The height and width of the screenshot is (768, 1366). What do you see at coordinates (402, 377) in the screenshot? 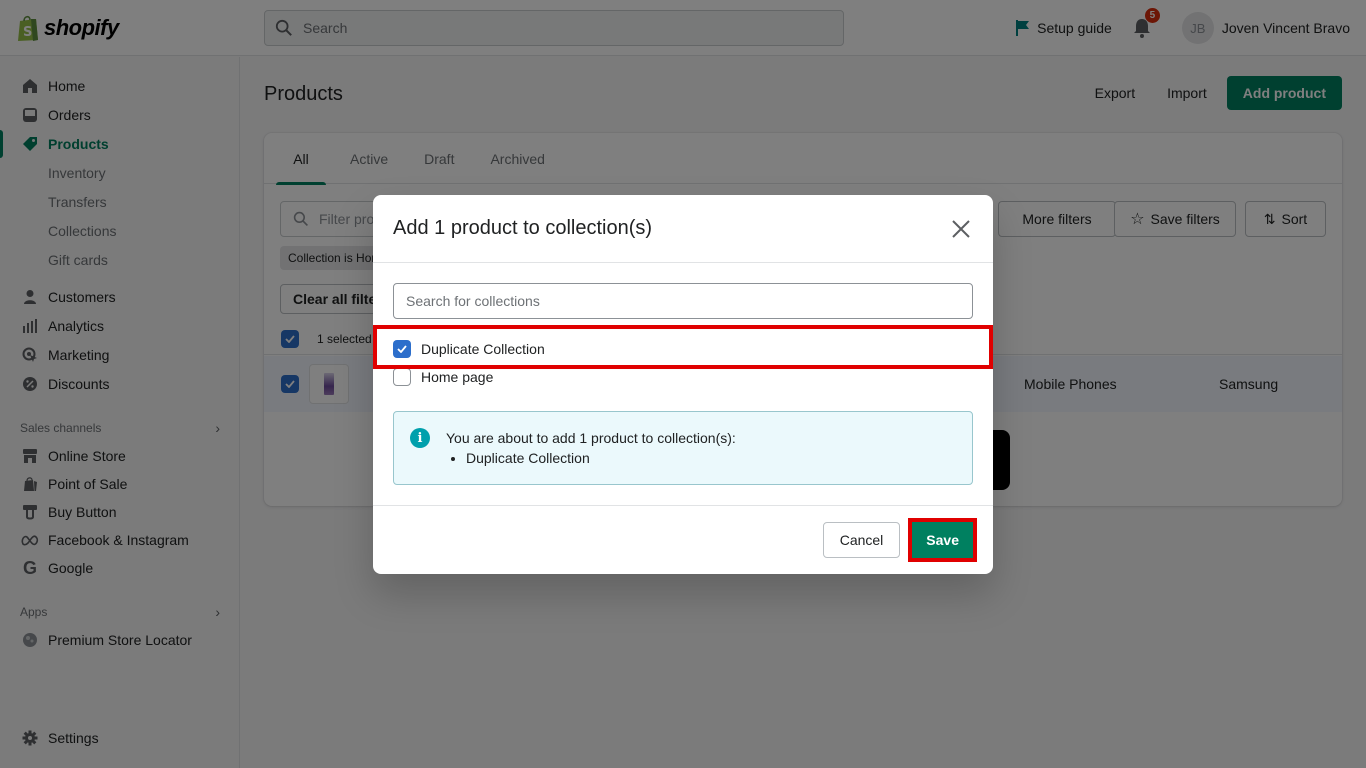
I see `checkbox-unchecked` at bounding box center [402, 377].